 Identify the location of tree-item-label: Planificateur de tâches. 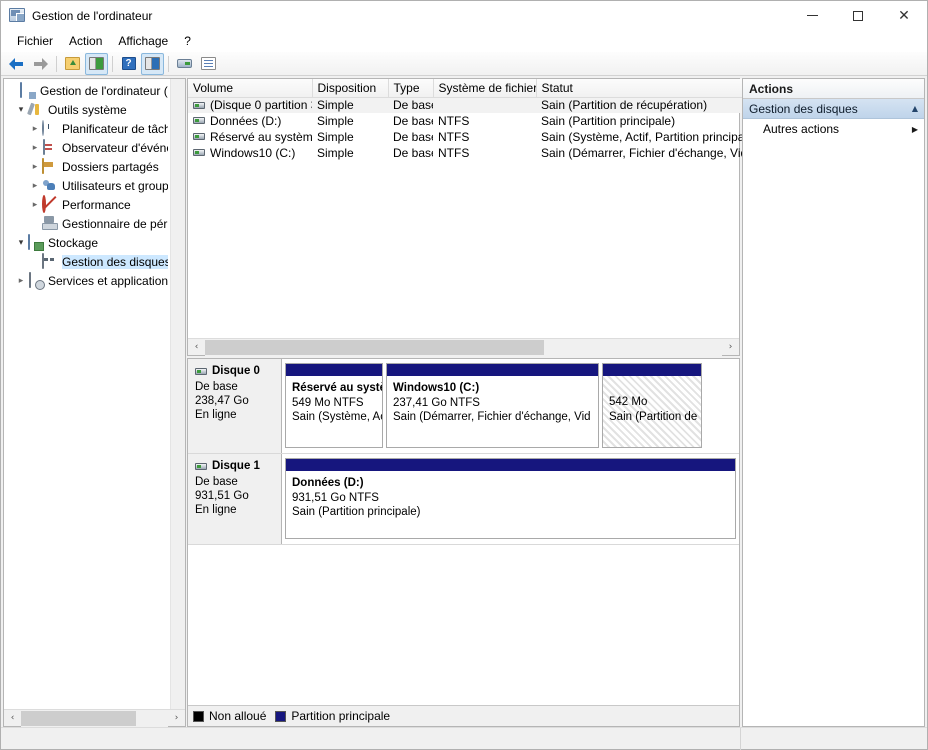
(115, 128).